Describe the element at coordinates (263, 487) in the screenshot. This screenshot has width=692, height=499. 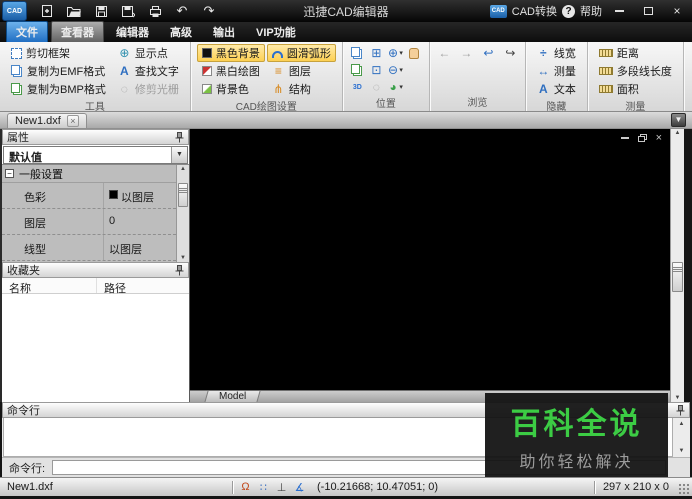
I see `grid-icon: ∷` at that location.